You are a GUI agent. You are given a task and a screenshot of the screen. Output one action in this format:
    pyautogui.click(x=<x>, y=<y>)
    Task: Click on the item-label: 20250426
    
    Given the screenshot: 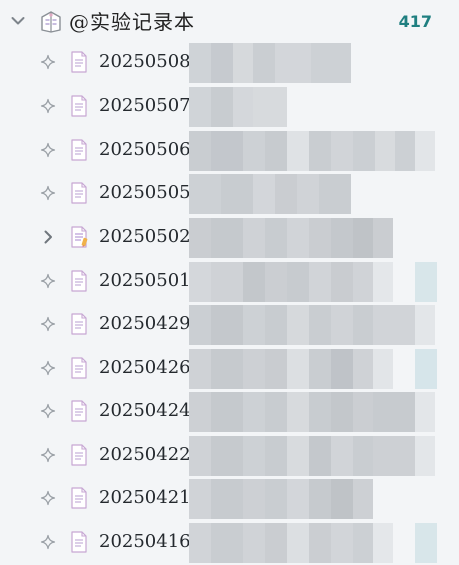 What is the action you would take?
    pyautogui.click(x=145, y=368)
    